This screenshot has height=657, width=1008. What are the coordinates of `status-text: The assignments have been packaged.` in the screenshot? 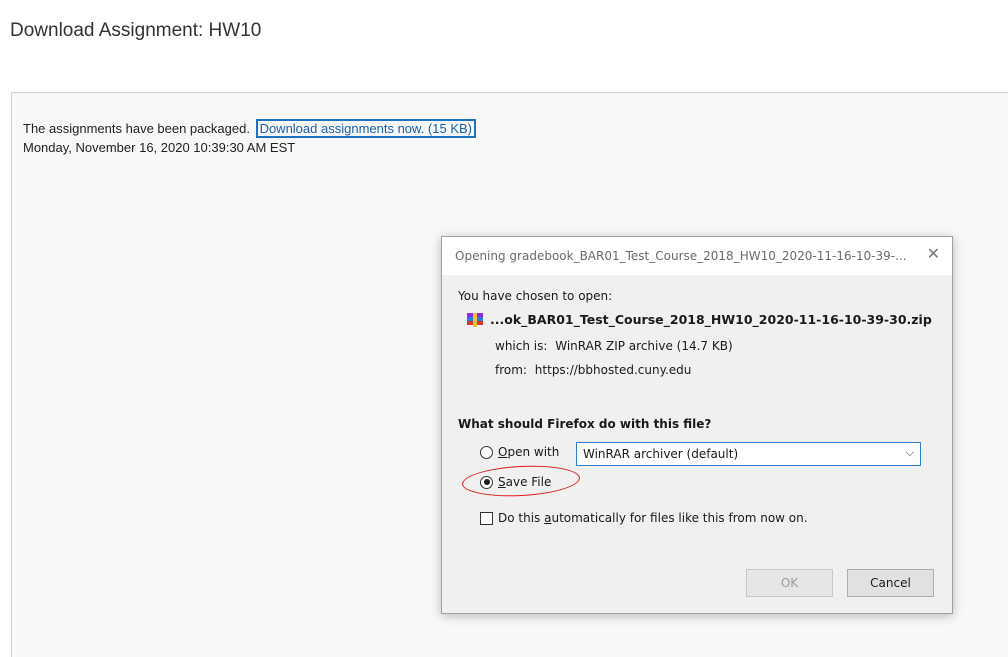 It's located at (136, 128).